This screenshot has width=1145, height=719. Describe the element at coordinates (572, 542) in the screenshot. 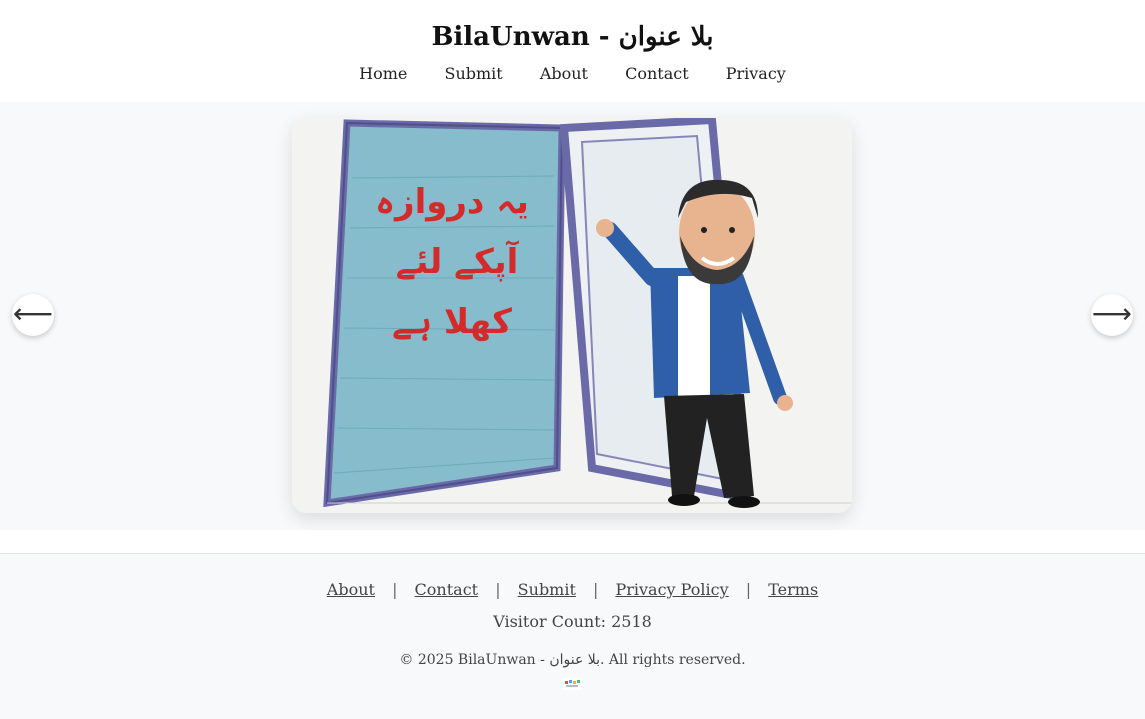

I see `content-spacer` at that location.